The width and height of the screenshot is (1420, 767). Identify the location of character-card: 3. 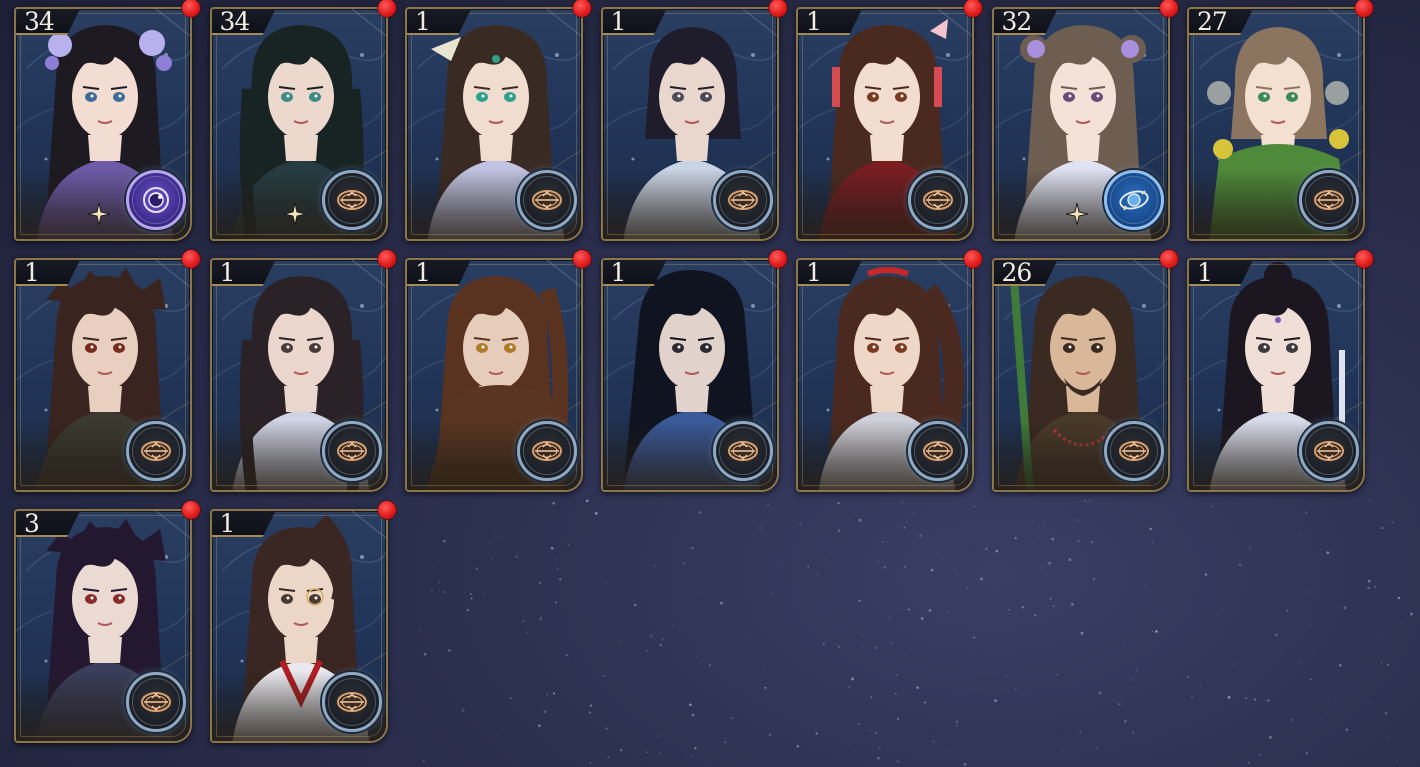
(107, 622).